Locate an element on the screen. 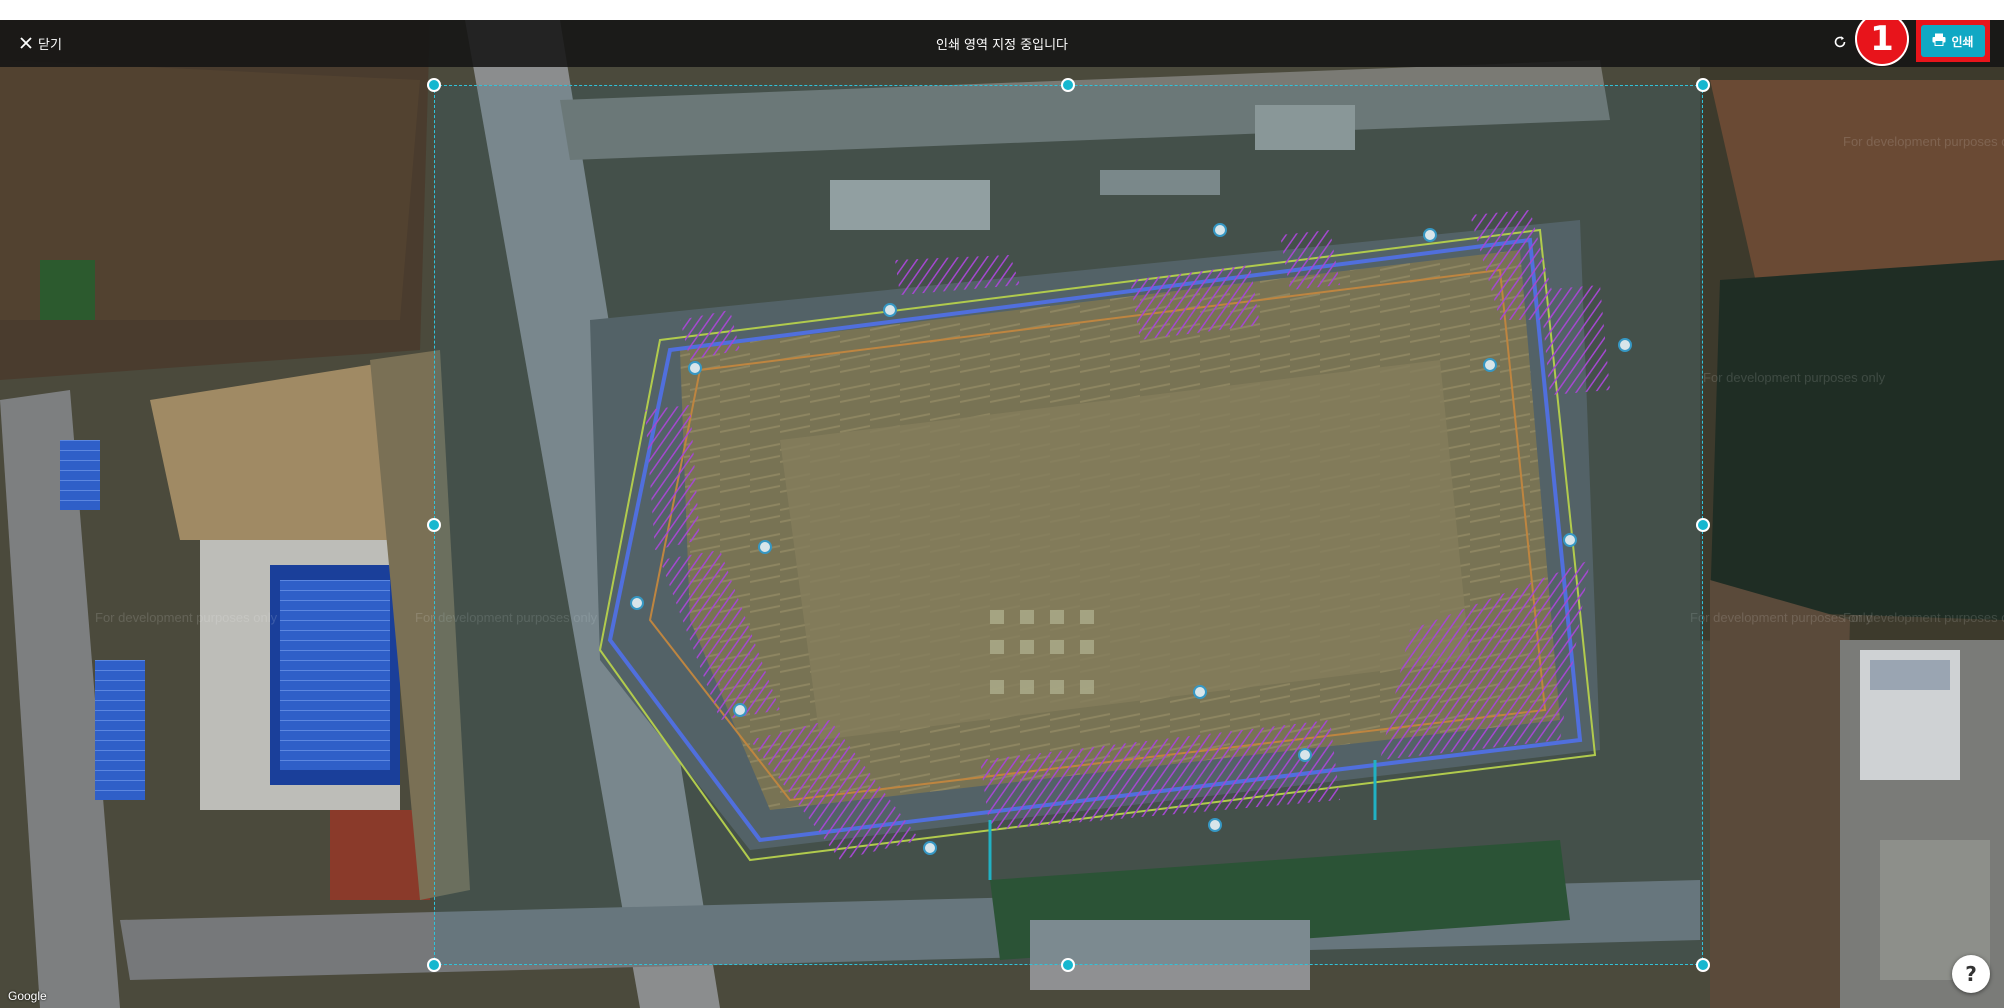  help-button: ? is located at coordinates (1971, 974).